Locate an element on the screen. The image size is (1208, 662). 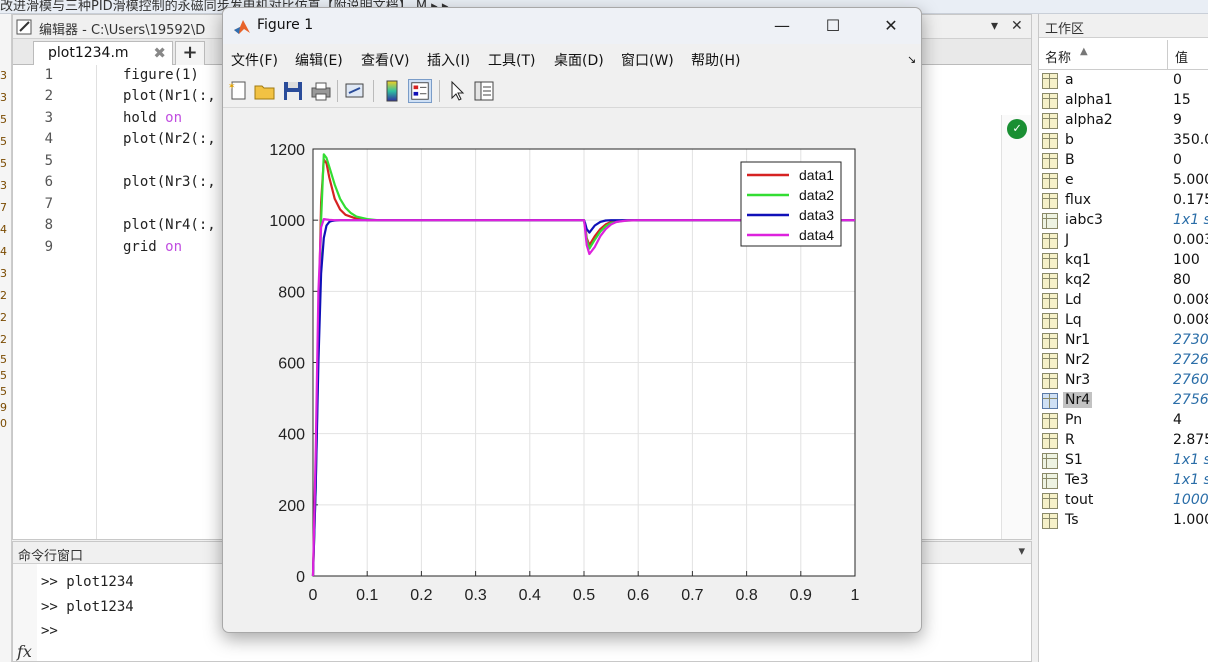
tab-plot1234: plot1234.m ✖ is located at coordinates (103, 53).